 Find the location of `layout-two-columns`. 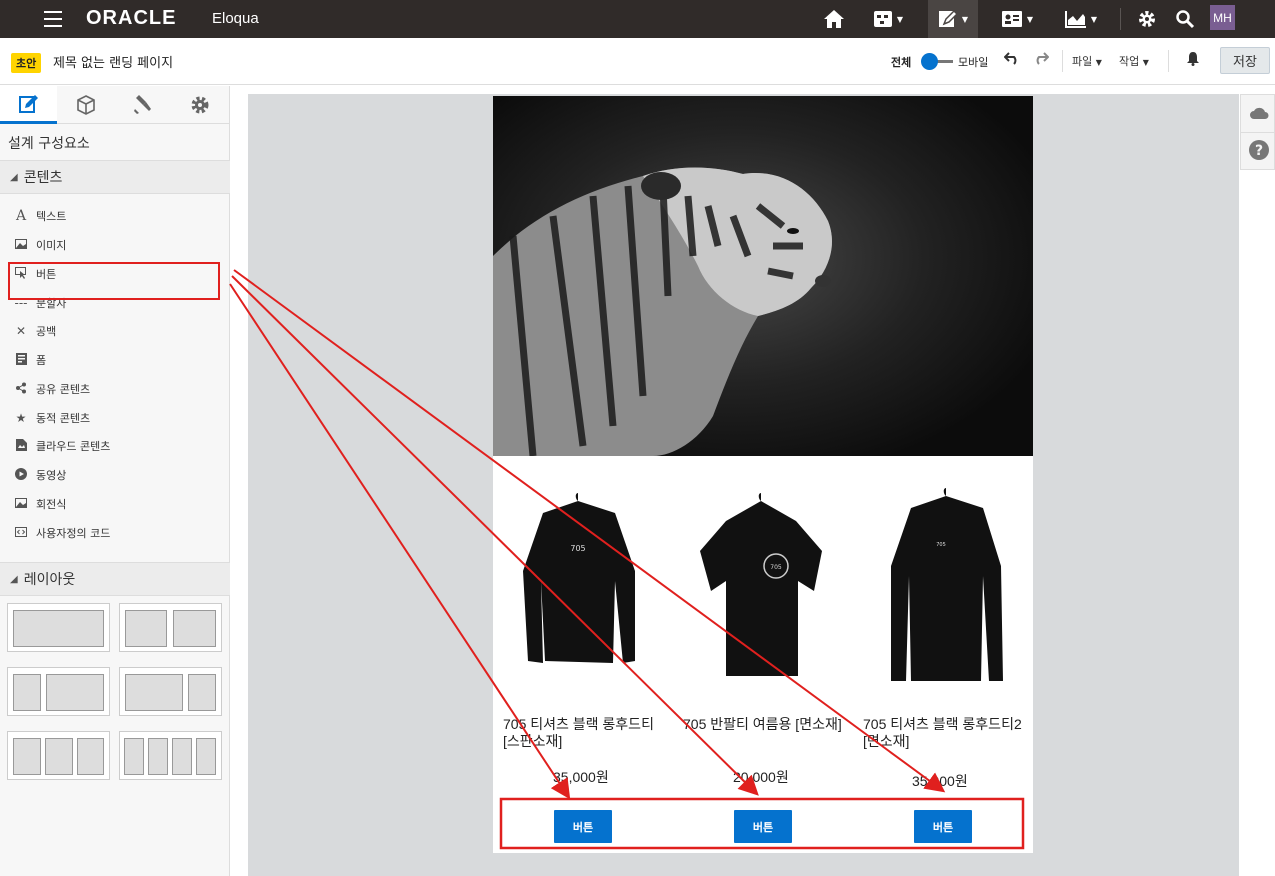

layout-two-columns is located at coordinates (170, 627).